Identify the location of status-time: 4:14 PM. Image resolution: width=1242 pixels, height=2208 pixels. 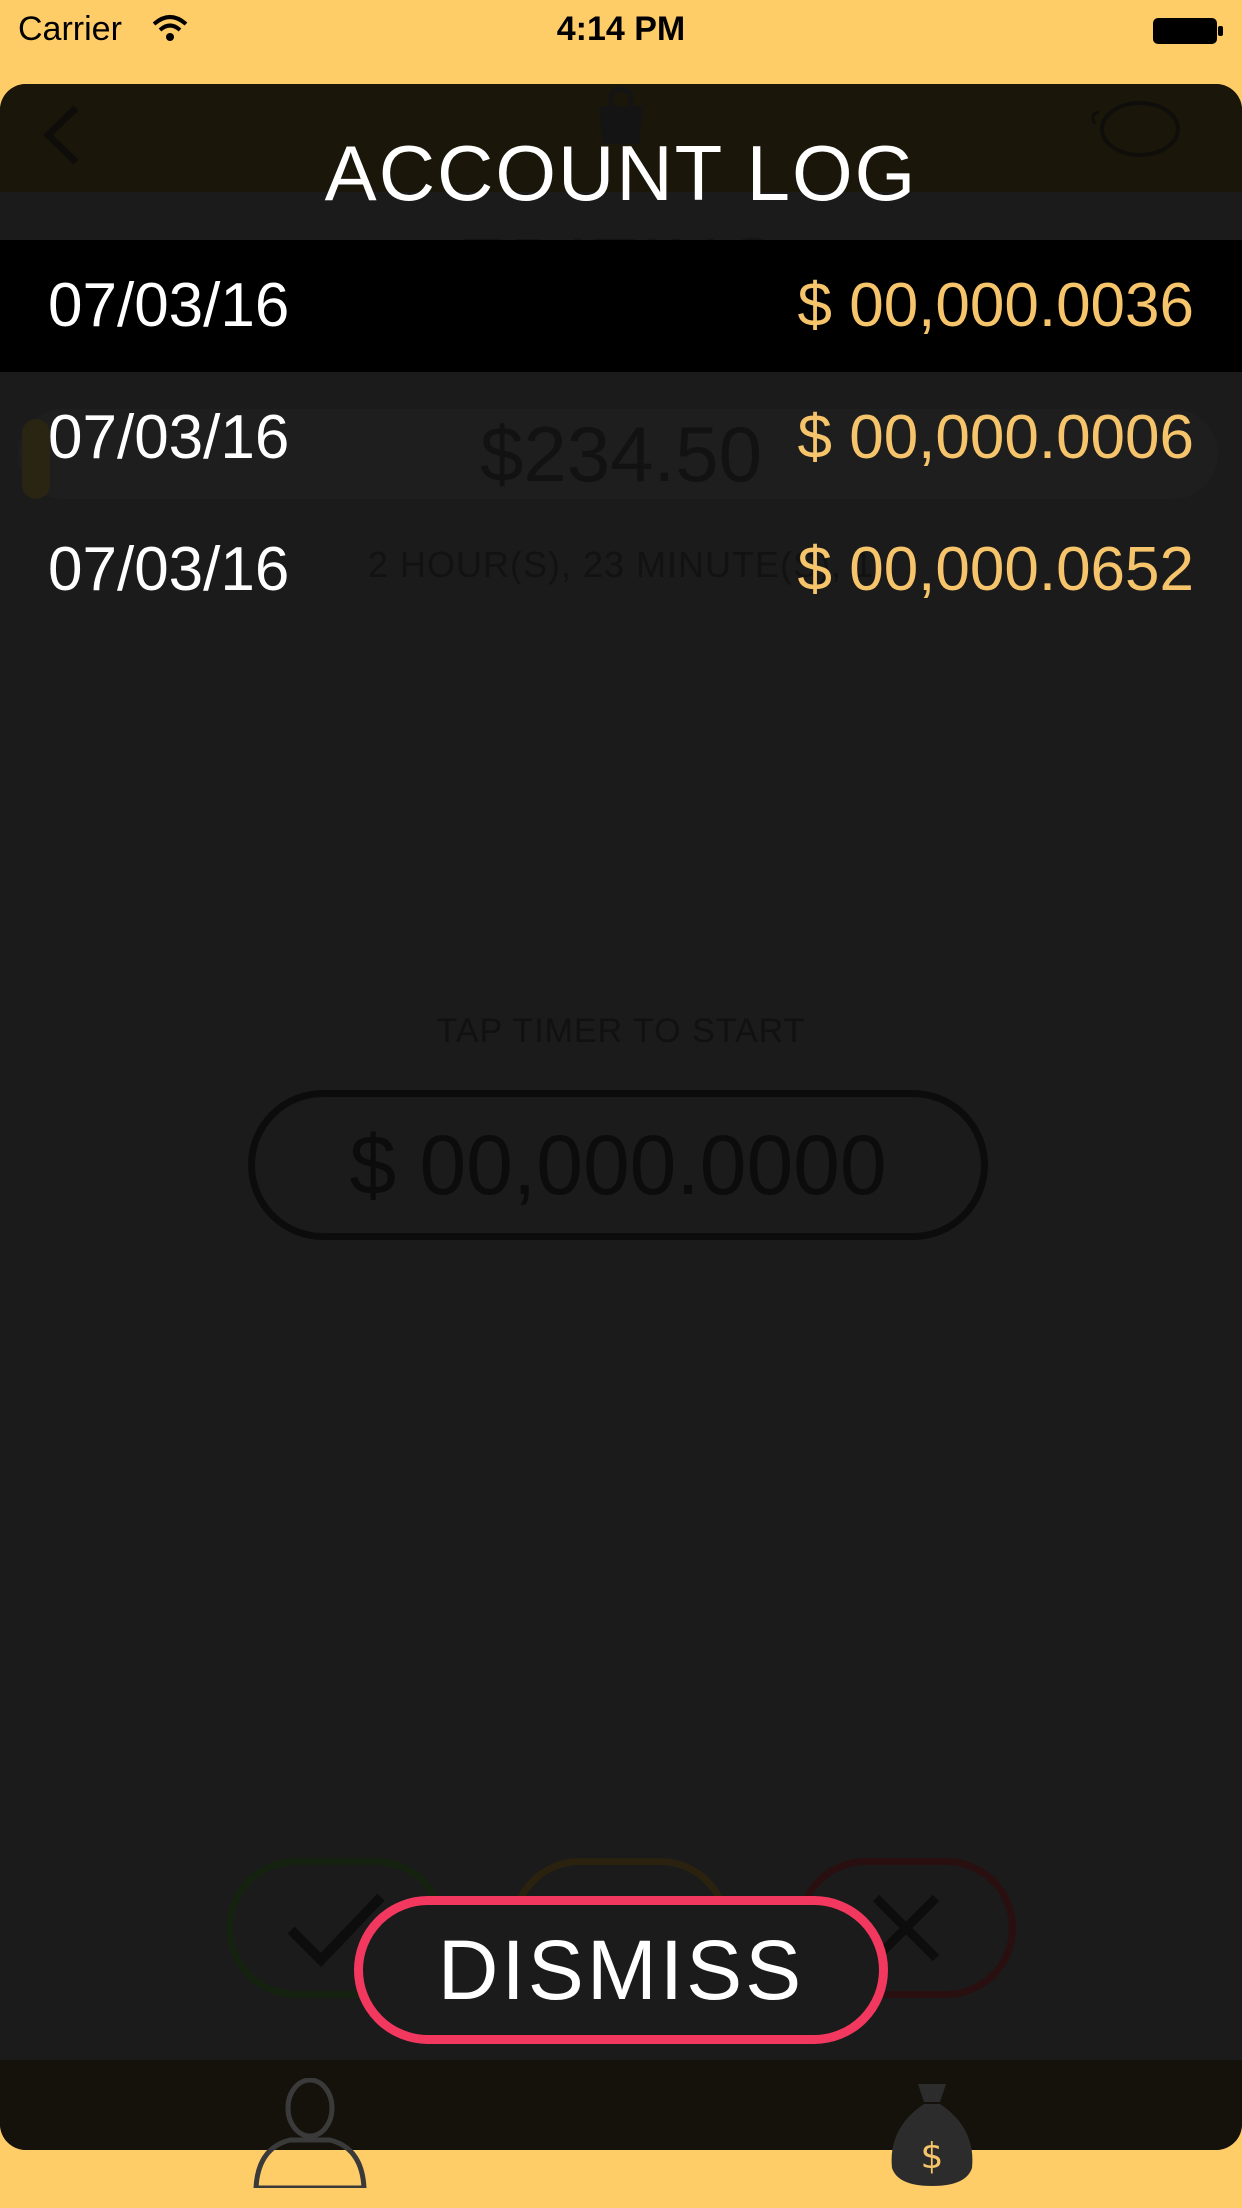
(621, 29).